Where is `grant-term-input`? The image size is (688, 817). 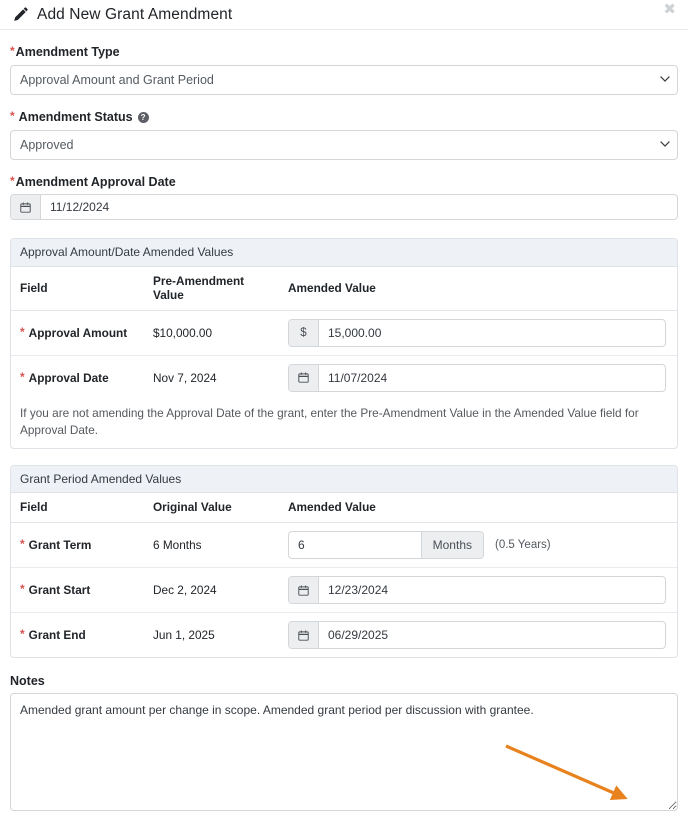
grant-term-input is located at coordinates (355, 545).